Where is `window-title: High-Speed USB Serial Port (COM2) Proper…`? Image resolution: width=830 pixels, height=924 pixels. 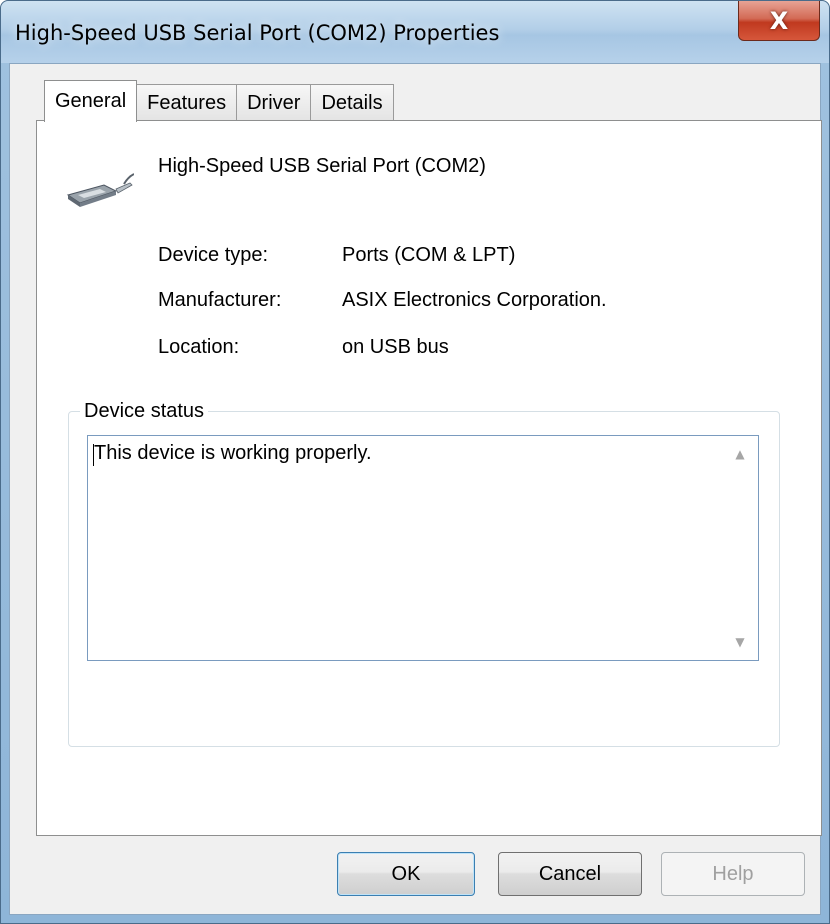 window-title: High-Speed USB Serial Port (COM2) Proper… is located at coordinates (257, 33).